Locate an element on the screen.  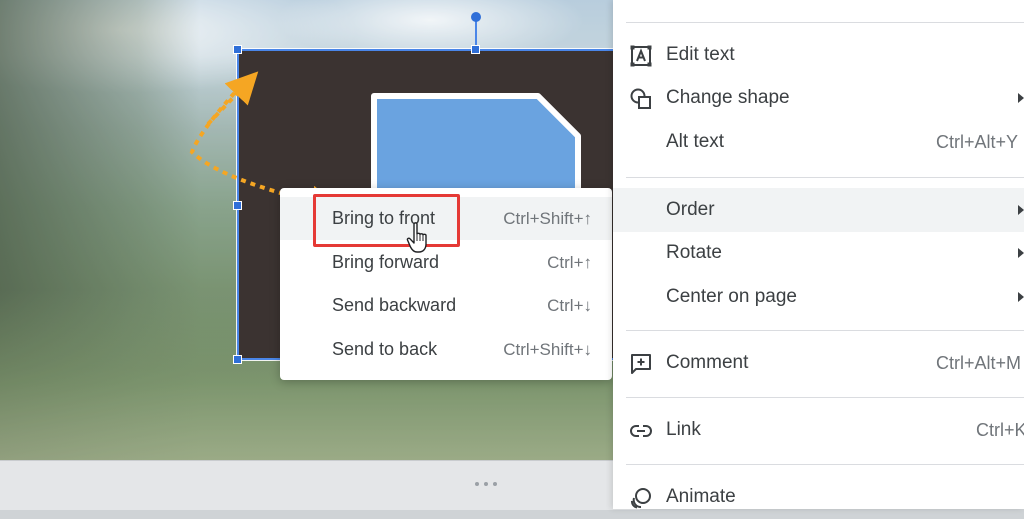
menu-item-label: Bring forward is located at coordinates (386, 262).